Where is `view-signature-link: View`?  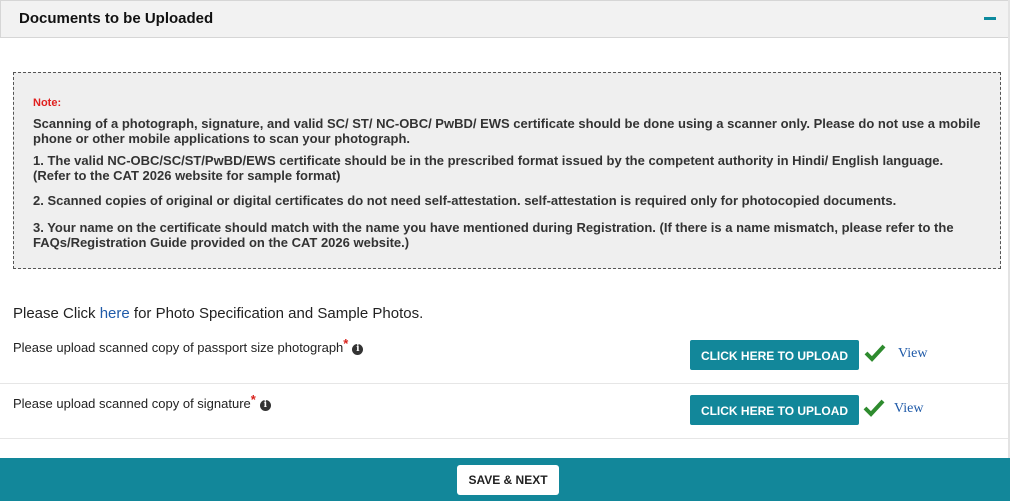
view-signature-link: View is located at coordinates (908, 409).